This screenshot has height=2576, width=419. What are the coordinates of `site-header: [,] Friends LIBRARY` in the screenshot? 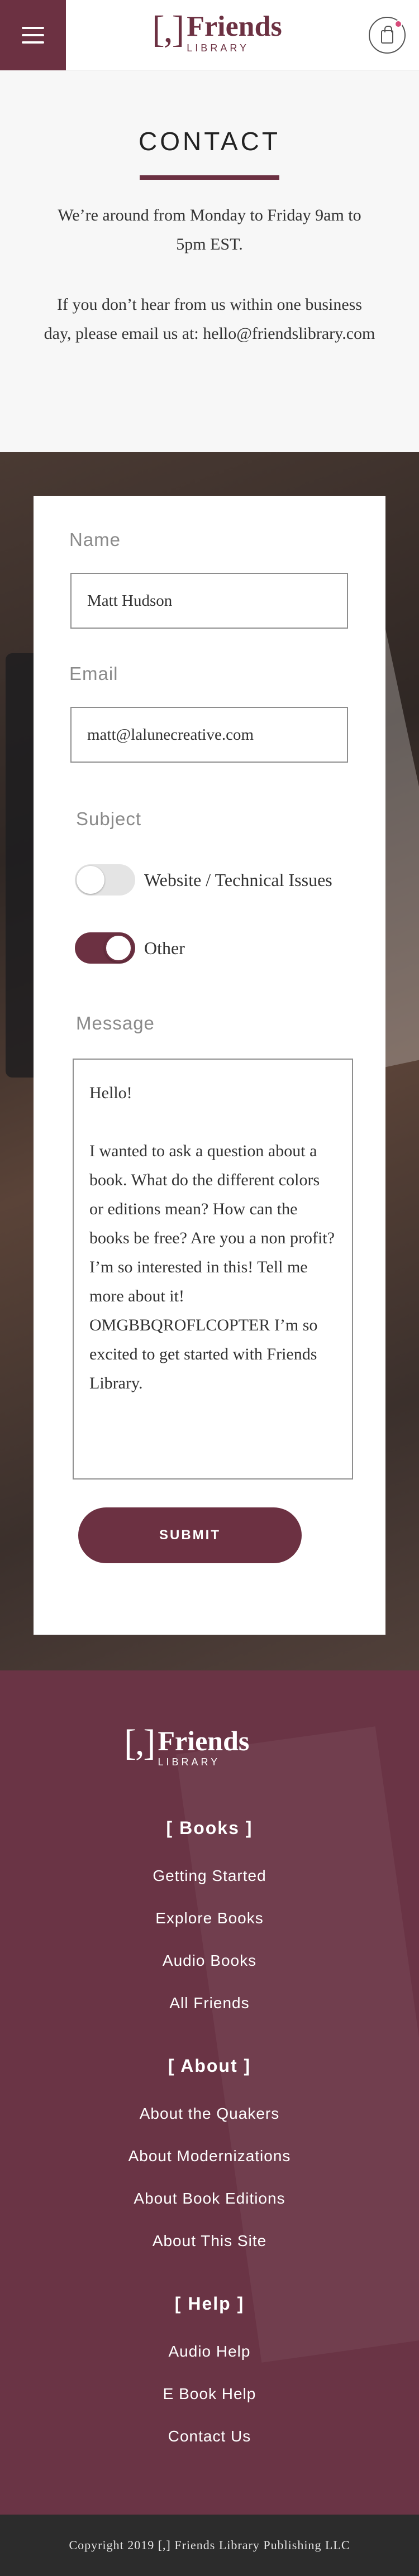 It's located at (209, 35).